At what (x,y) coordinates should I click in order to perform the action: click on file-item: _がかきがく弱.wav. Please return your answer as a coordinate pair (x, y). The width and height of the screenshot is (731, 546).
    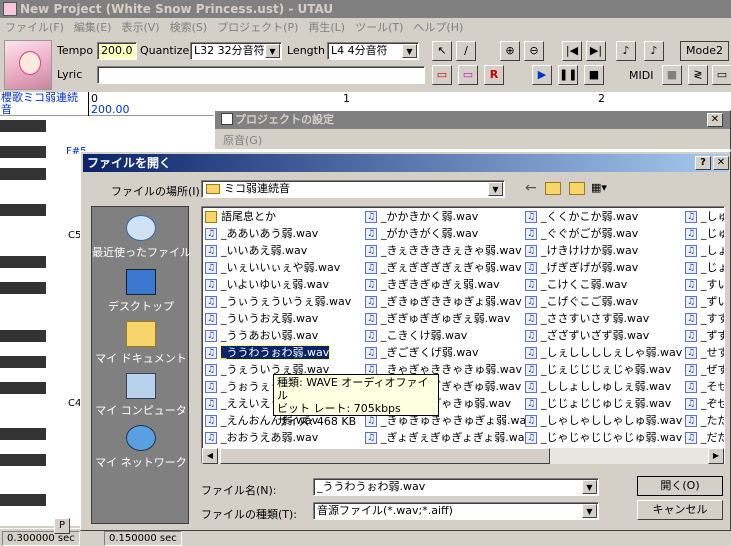
    Looking at the image, I should click on (421, 234).